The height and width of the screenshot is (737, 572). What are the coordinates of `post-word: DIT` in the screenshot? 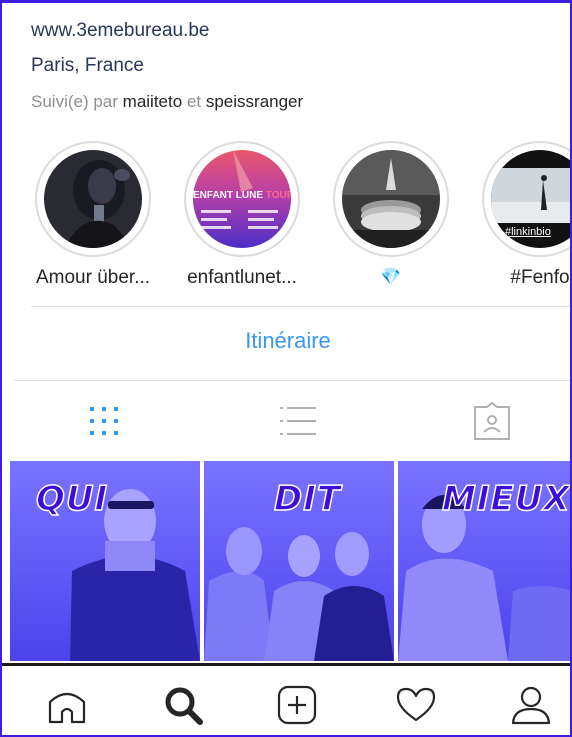 It's located at (307, 499).